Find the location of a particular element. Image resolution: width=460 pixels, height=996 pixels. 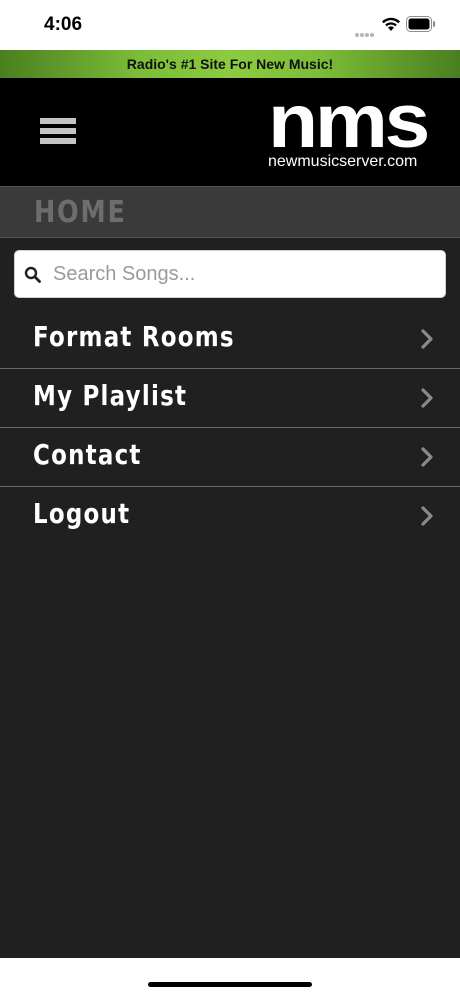

home-indicator is located at coordinates (230, 984).